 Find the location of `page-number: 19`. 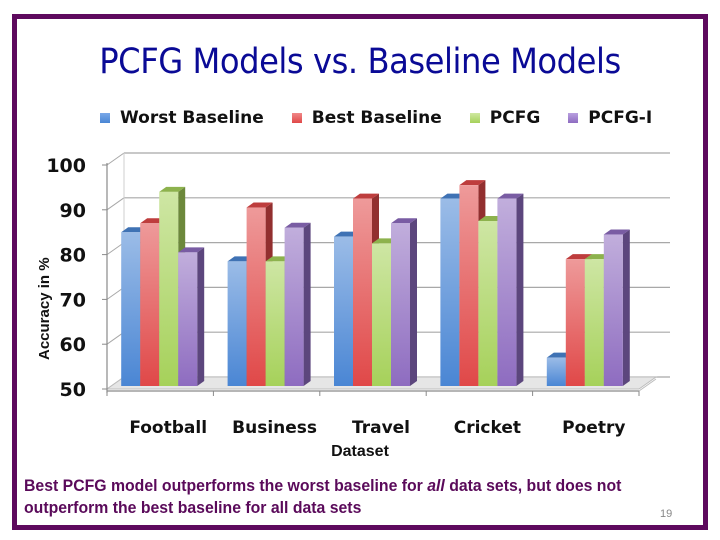

page-number: 19 is located at coordinates (666, 514).